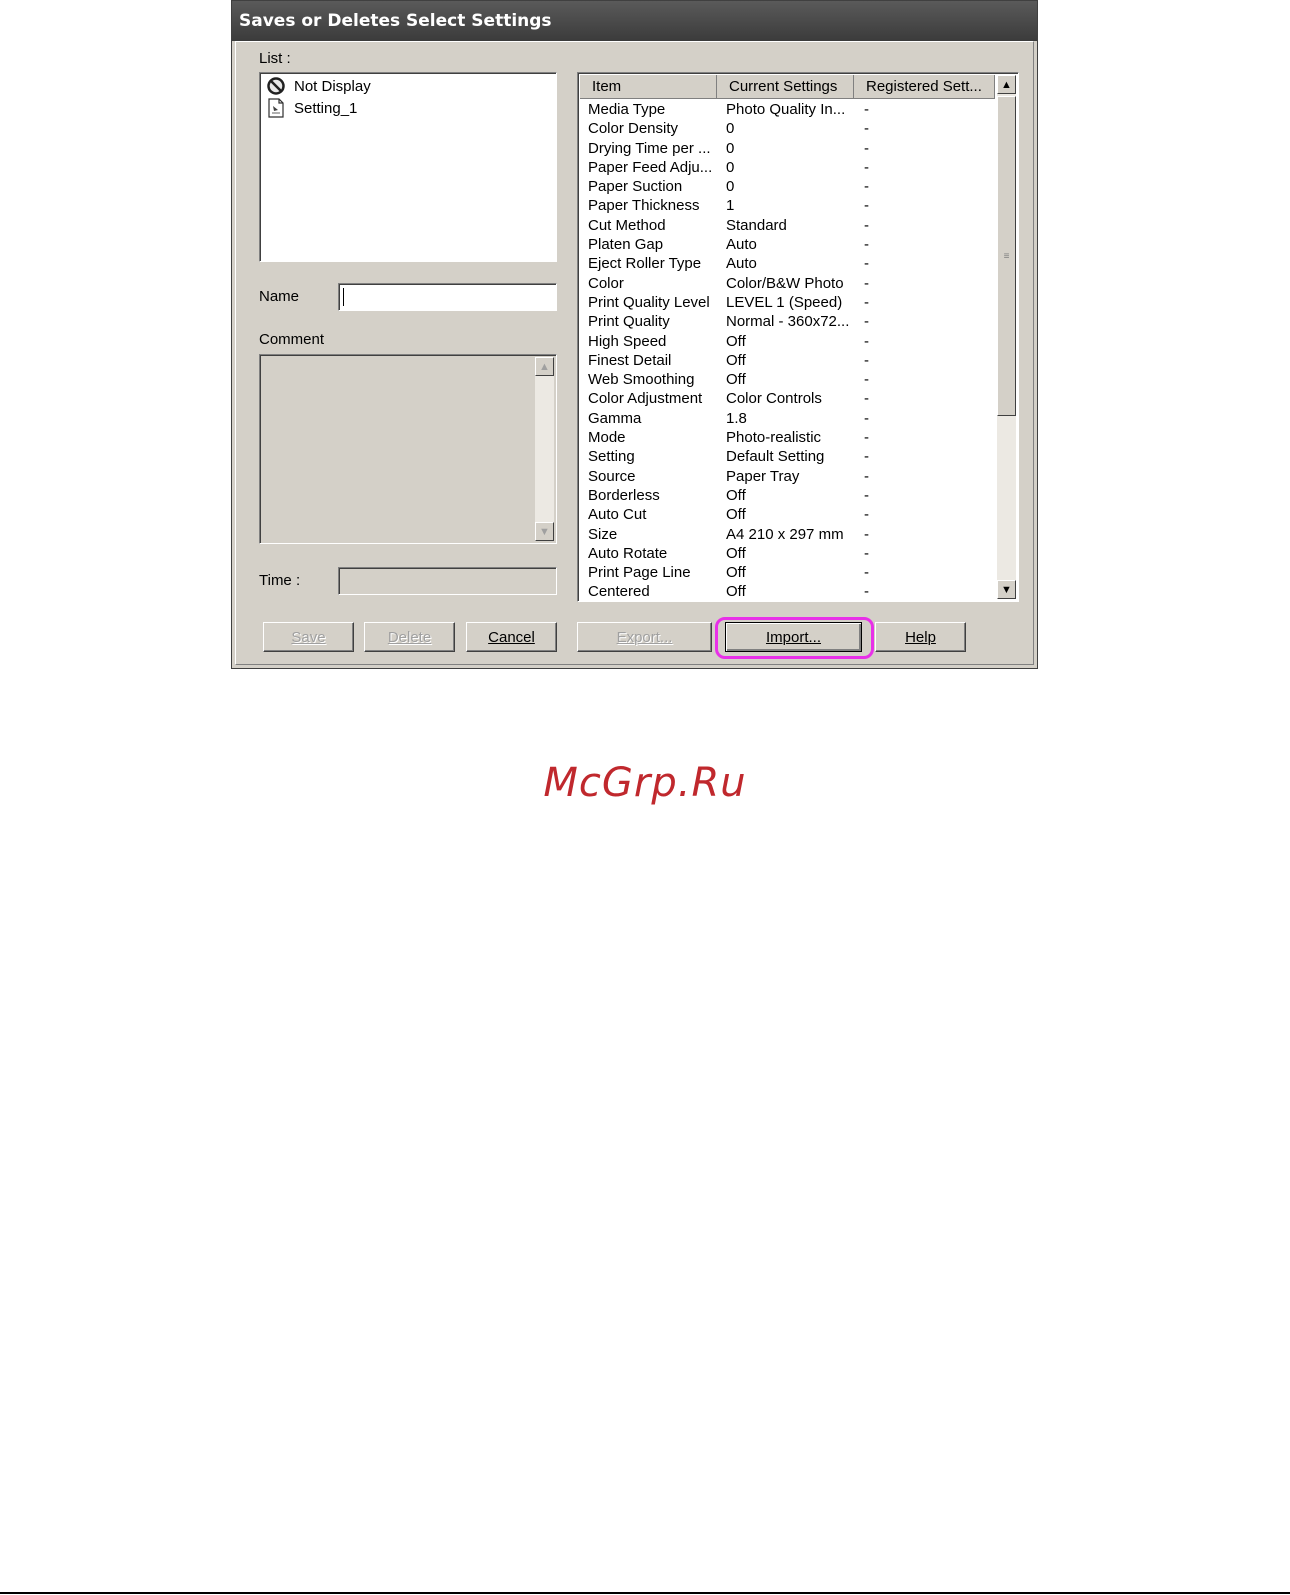 The width and height of the screenshot is (1290, 1595). What do you see at coordinates (1006, 256) in the screenshot?
I see `scrollbar-thumb: ≡` at bounding box center [1006, 256].